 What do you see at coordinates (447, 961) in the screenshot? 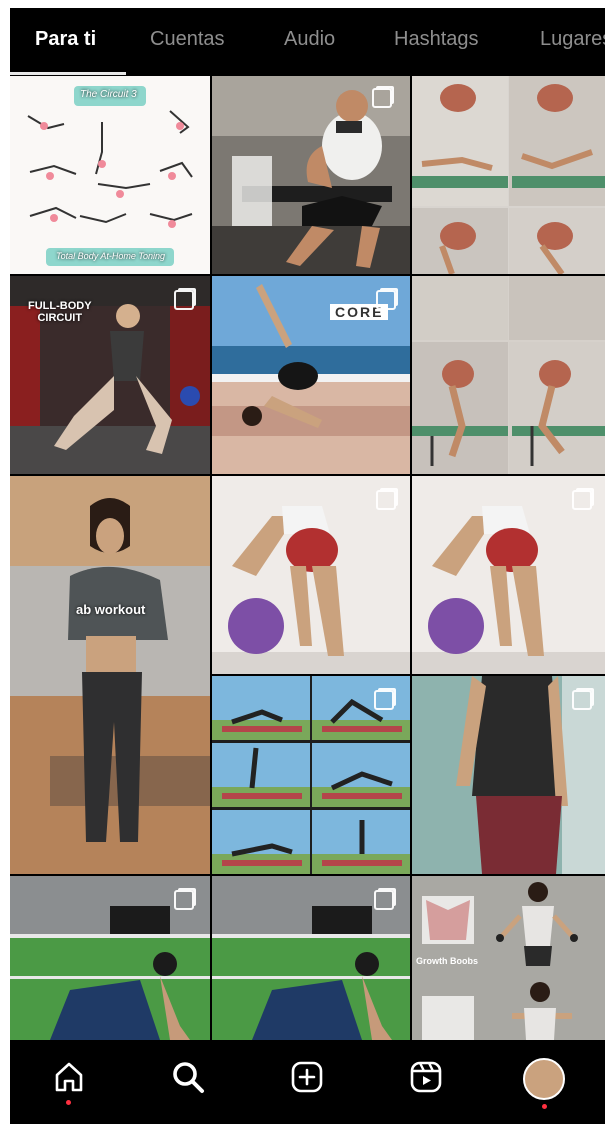
I see `post-overlay-text: Growth Boobs` at bounding box center [447, 961].